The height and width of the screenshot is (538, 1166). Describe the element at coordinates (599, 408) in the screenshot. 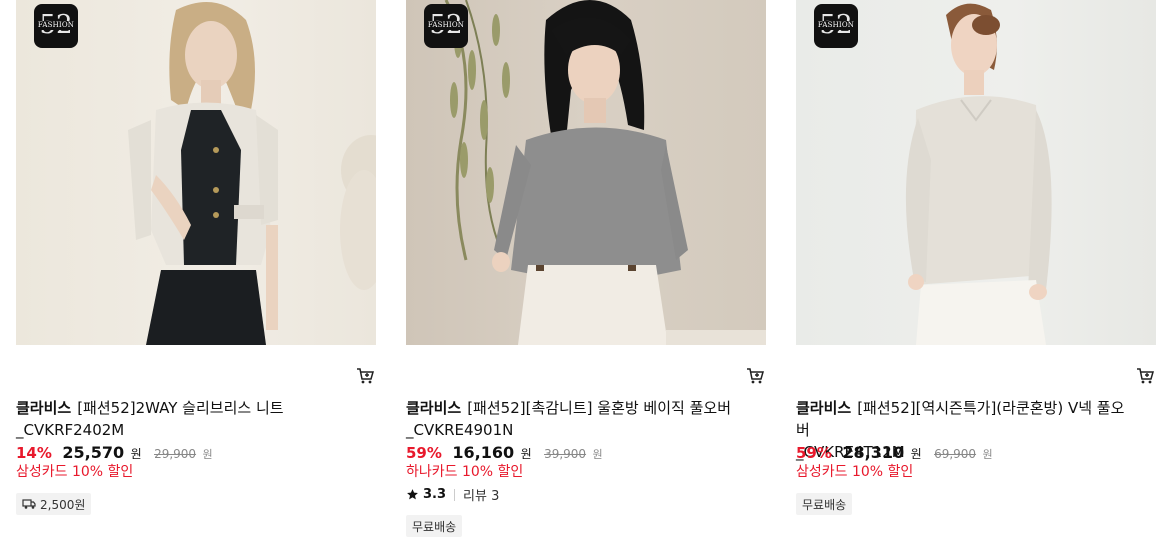

I see `product-name: [패션52][촉감니트] 울혼방 베이직 풀오버` at that location.